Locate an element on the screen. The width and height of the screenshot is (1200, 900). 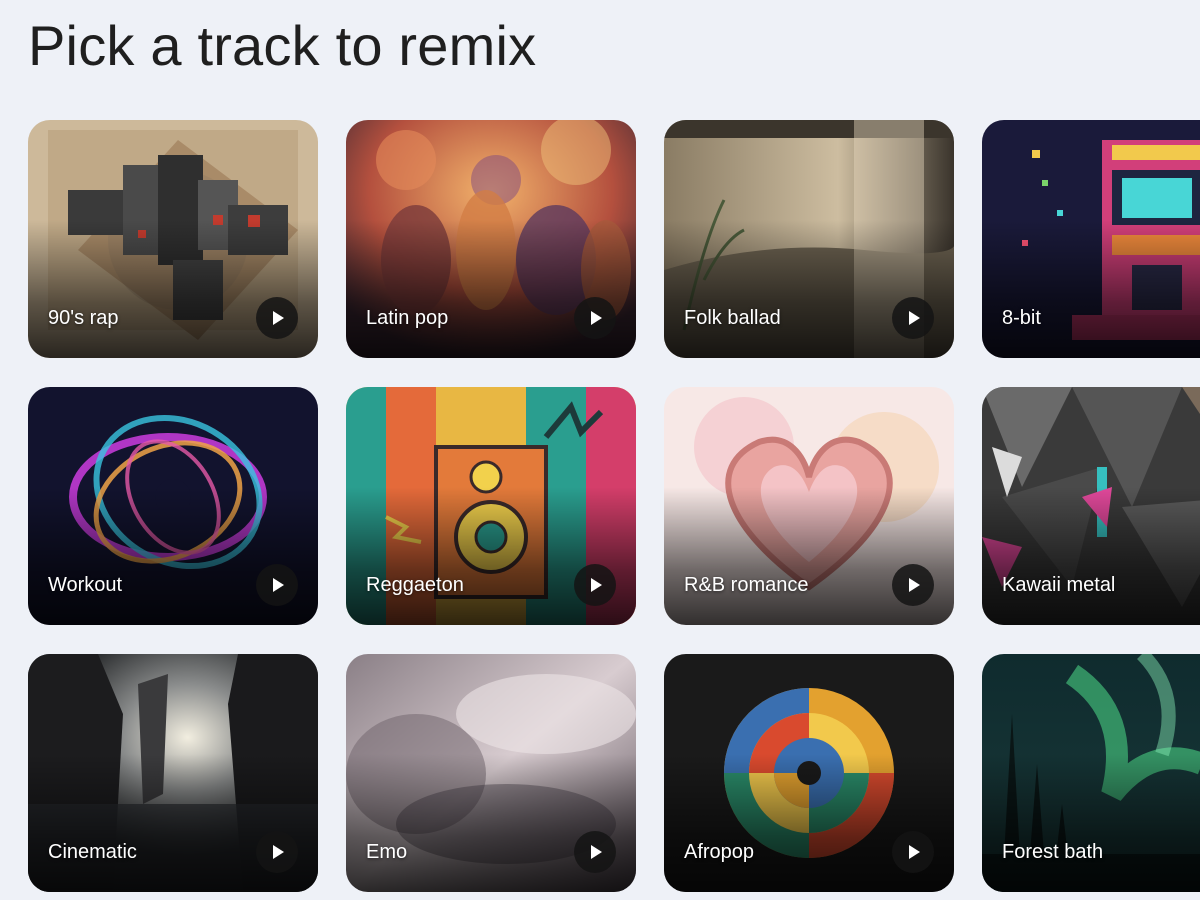
track-card-latin-pop: Latin pop is located at coordinates (491, 239).